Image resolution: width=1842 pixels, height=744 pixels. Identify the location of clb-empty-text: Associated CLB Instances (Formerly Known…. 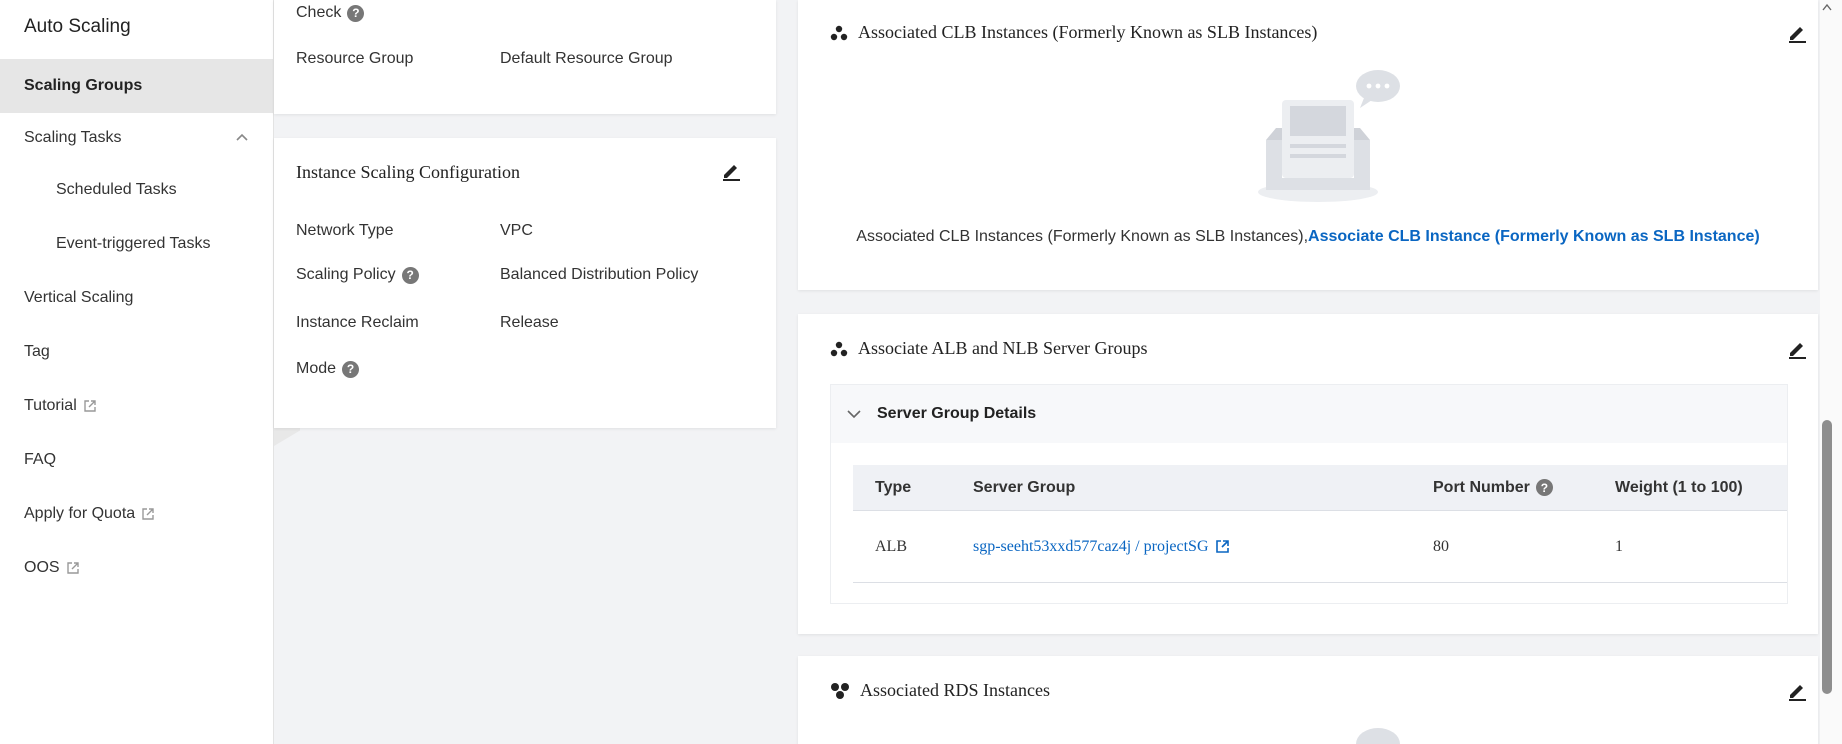
(1082, 236).